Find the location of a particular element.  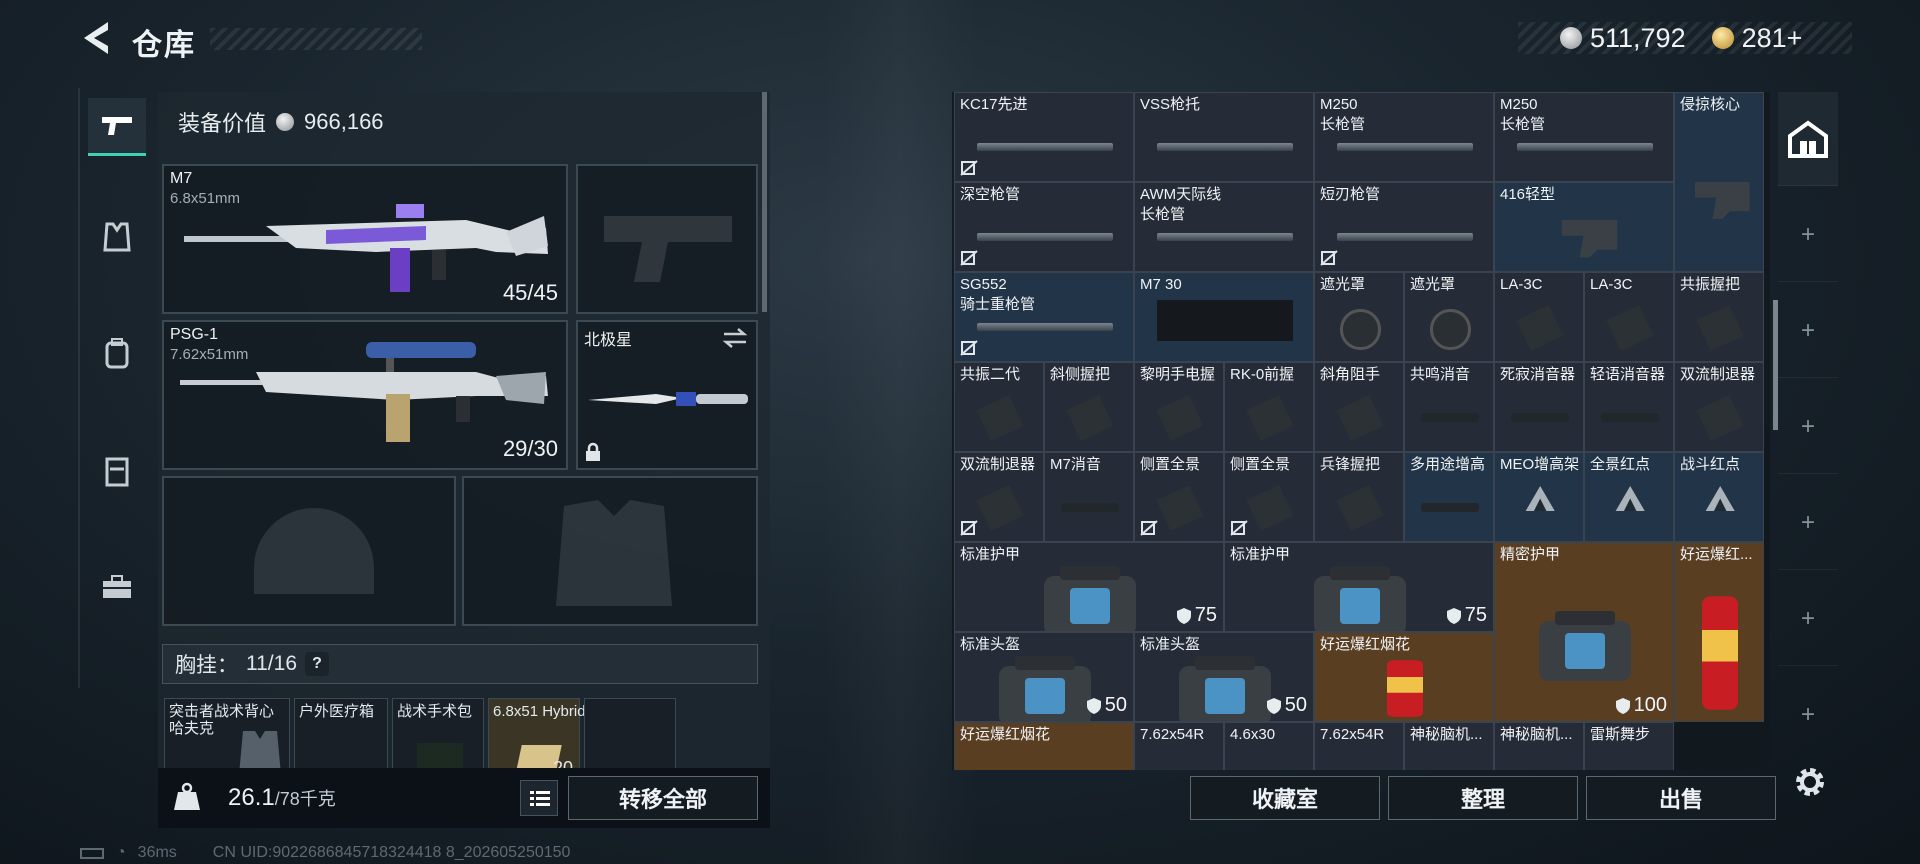

warehouse-item: 共振二代 is located at coordinates (999, 407).